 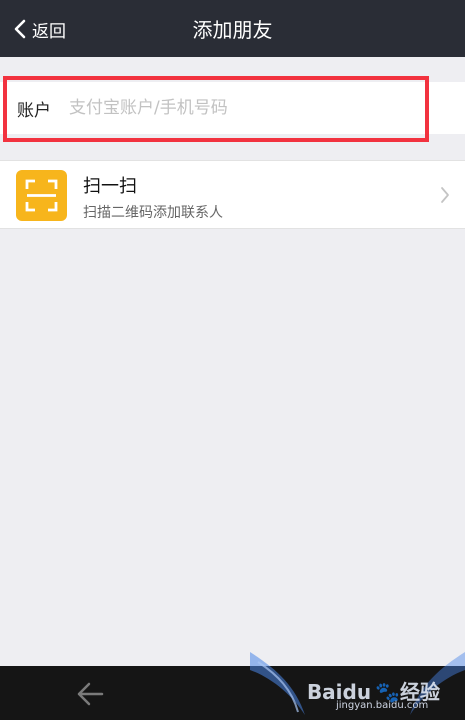 What do you see at coordinates (34, 110) in the screenshot?
I see `account-label: 账户` at bounding box center [34, 110].